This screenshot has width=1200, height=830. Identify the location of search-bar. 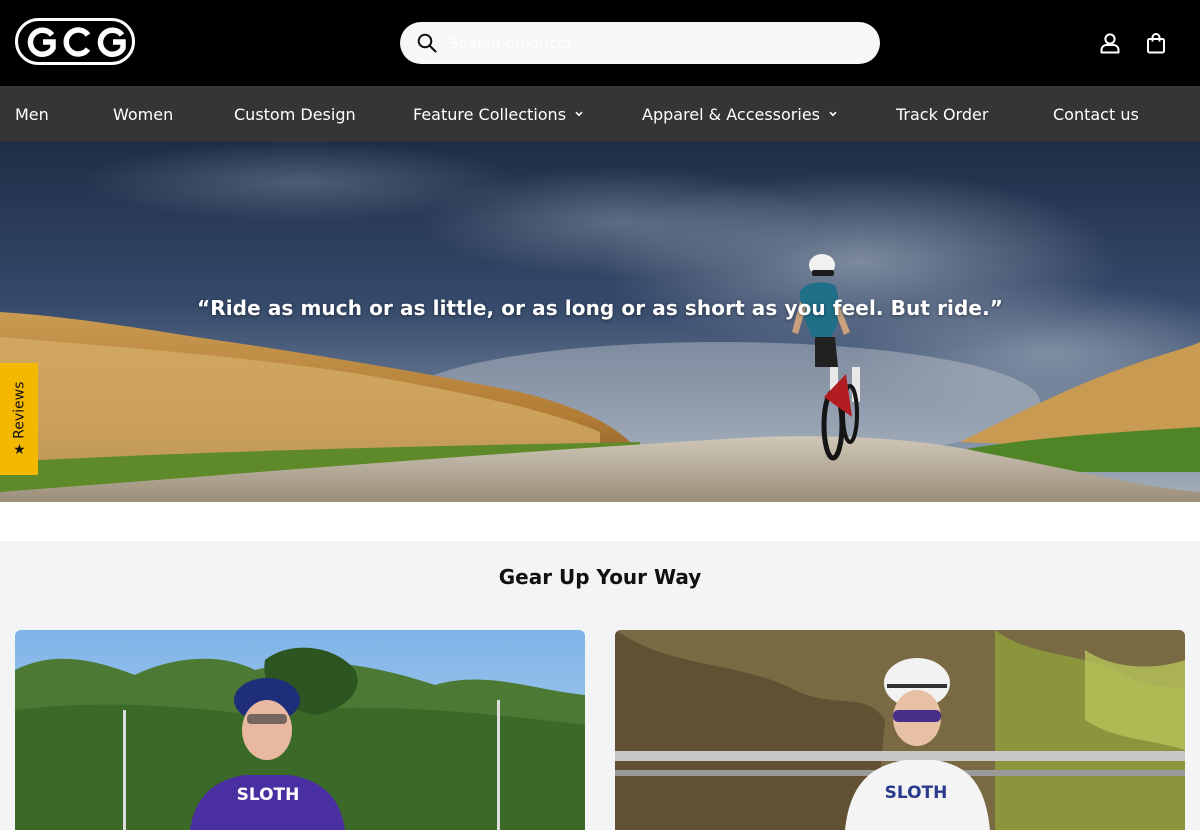
(640, 43).